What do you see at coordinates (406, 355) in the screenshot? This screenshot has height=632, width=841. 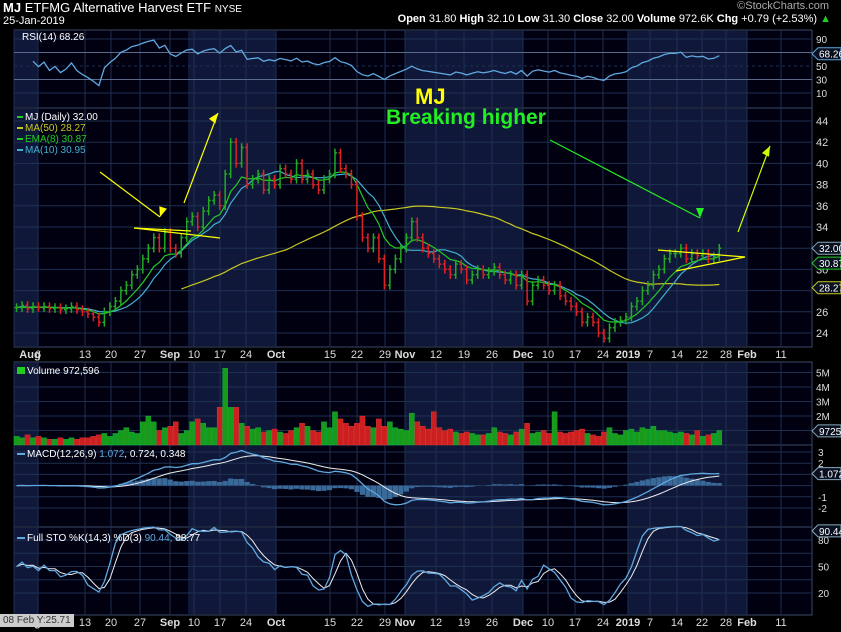 I see `x-tick-top: Nov` at bounding box center [406, 355].